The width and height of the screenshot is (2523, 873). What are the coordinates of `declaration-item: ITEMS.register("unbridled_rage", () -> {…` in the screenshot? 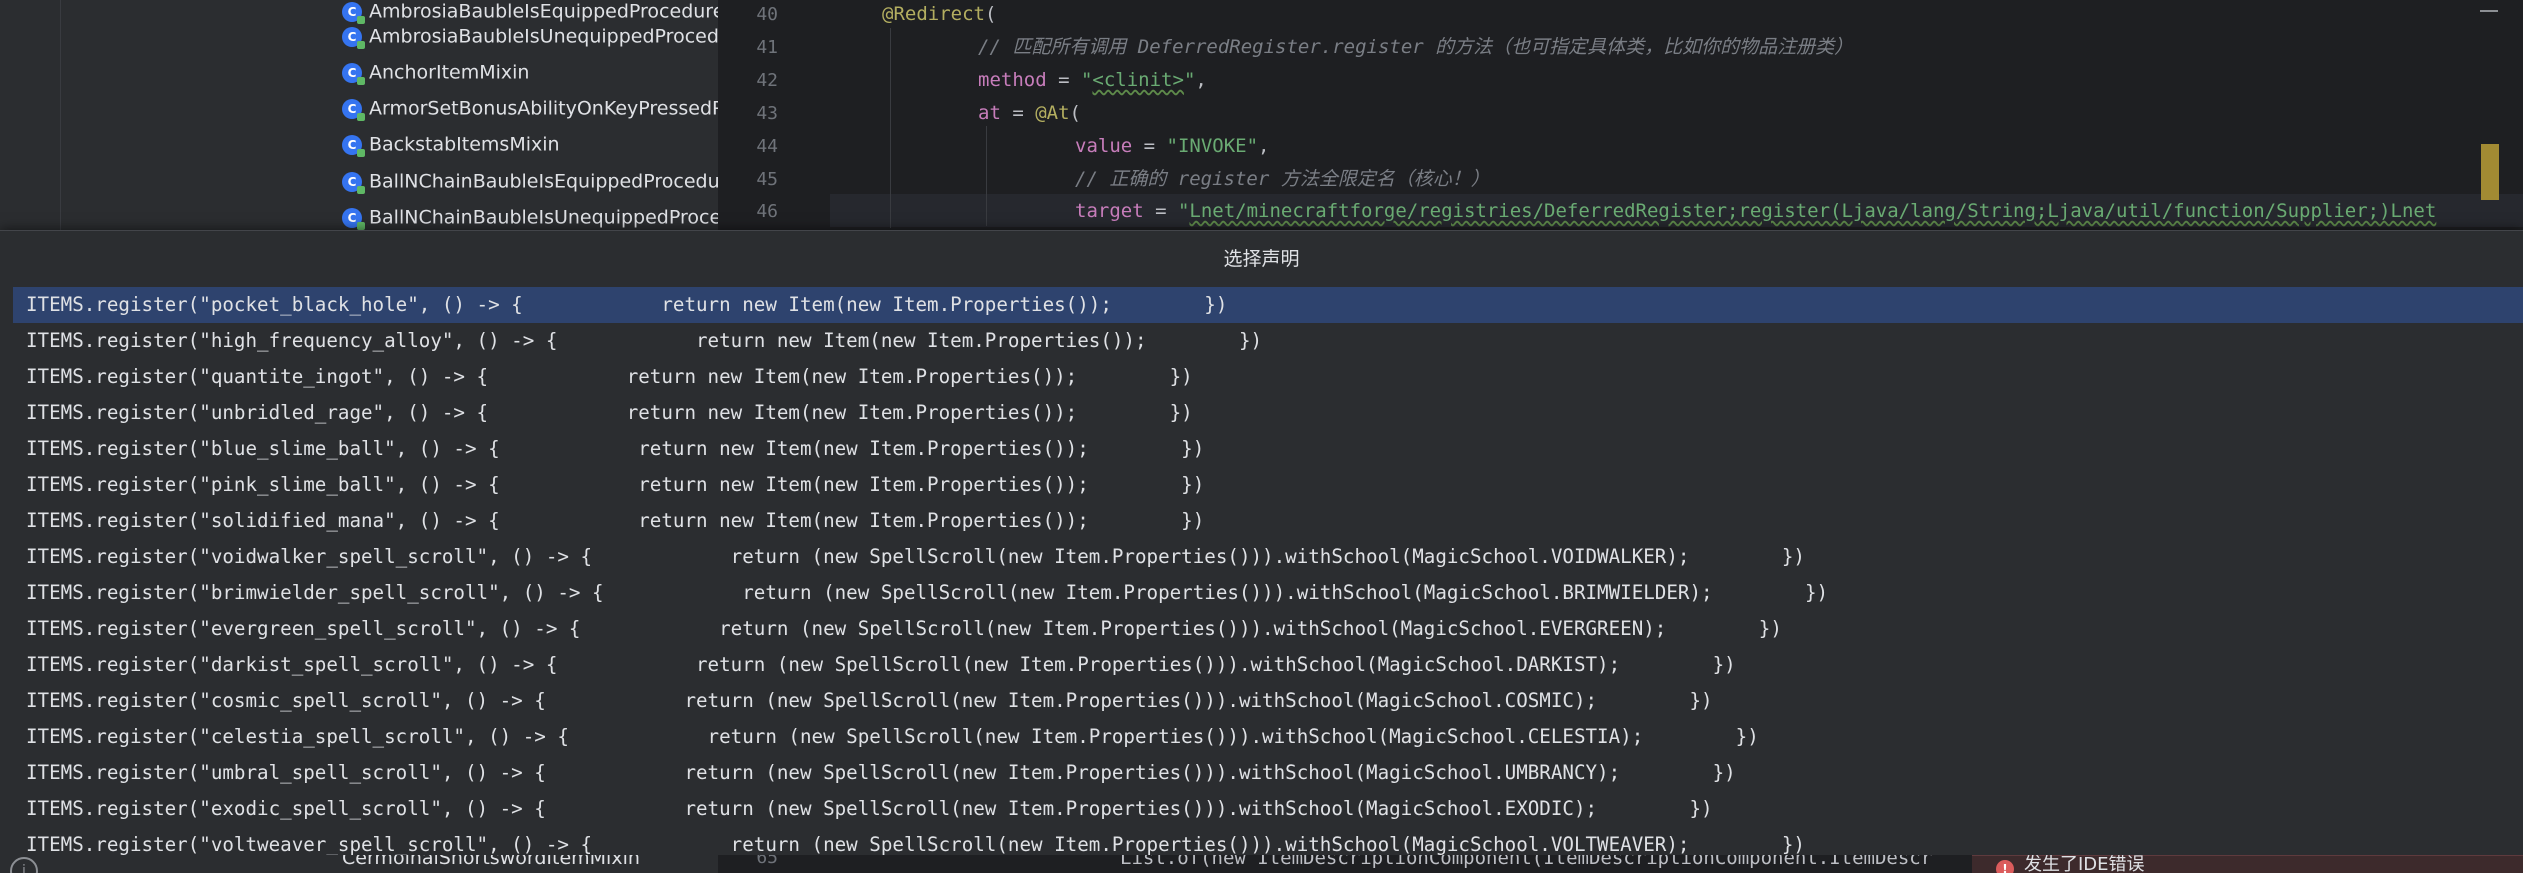 It's located at (1268, 413).